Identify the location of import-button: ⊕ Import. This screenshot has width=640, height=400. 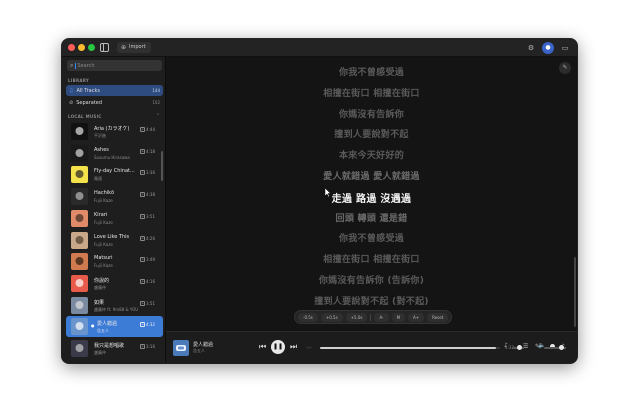
(134, 47).